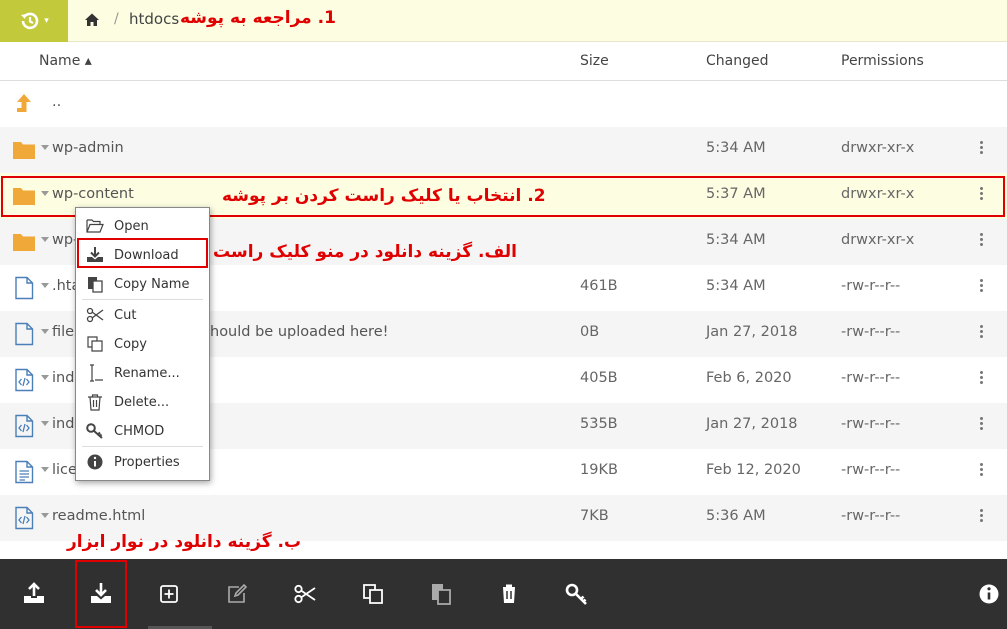 The width and height of the screenshot is (1007, 629). I want to click on paste-button, so click(441, 594).